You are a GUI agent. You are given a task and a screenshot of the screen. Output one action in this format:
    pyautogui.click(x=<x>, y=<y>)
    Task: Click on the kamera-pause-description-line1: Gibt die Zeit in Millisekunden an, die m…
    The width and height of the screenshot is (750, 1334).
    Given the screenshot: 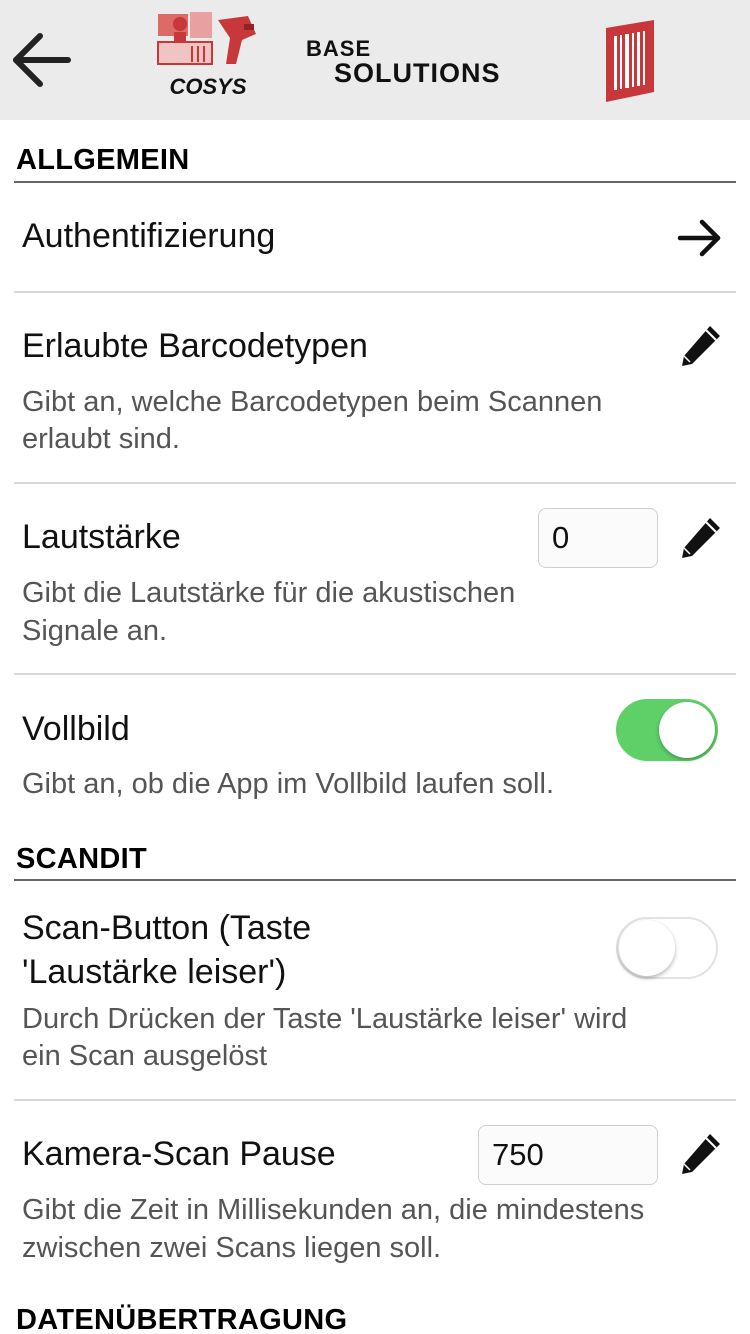 What is the action you would take?
    pyautogui.click(x=333, y=1210)
    